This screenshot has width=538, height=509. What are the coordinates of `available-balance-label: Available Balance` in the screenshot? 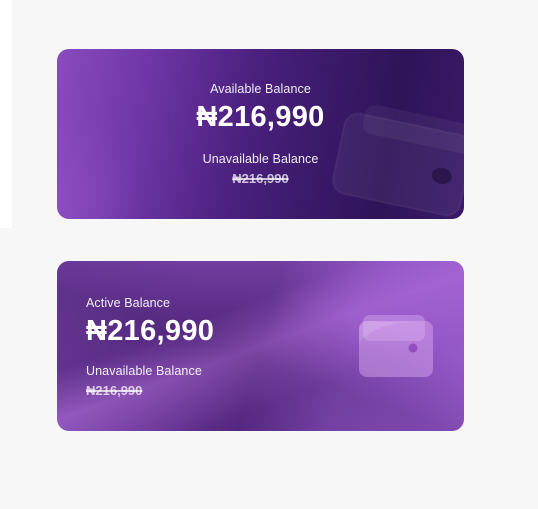 It's located at (260, 89).